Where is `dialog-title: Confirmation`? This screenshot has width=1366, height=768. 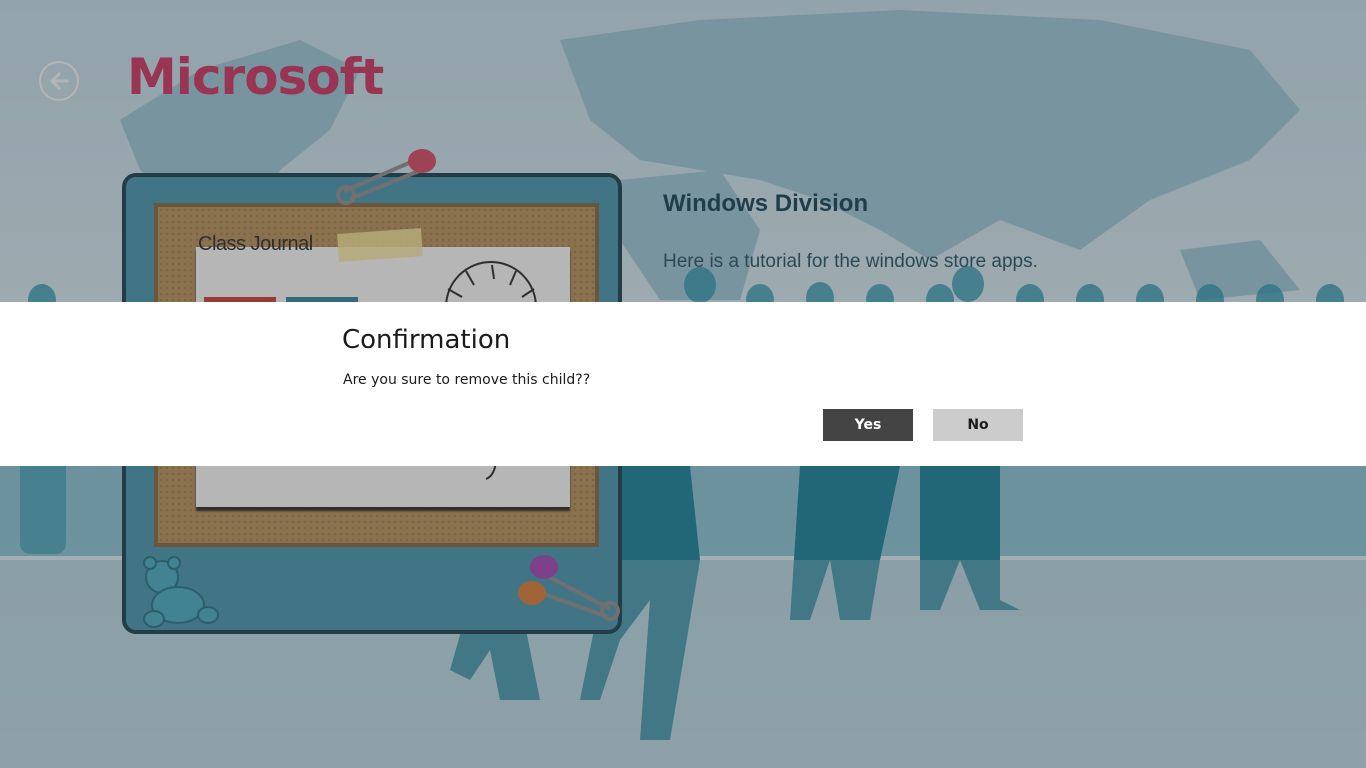
dialog-title: Confirmation is located at coordinates (426, 340).